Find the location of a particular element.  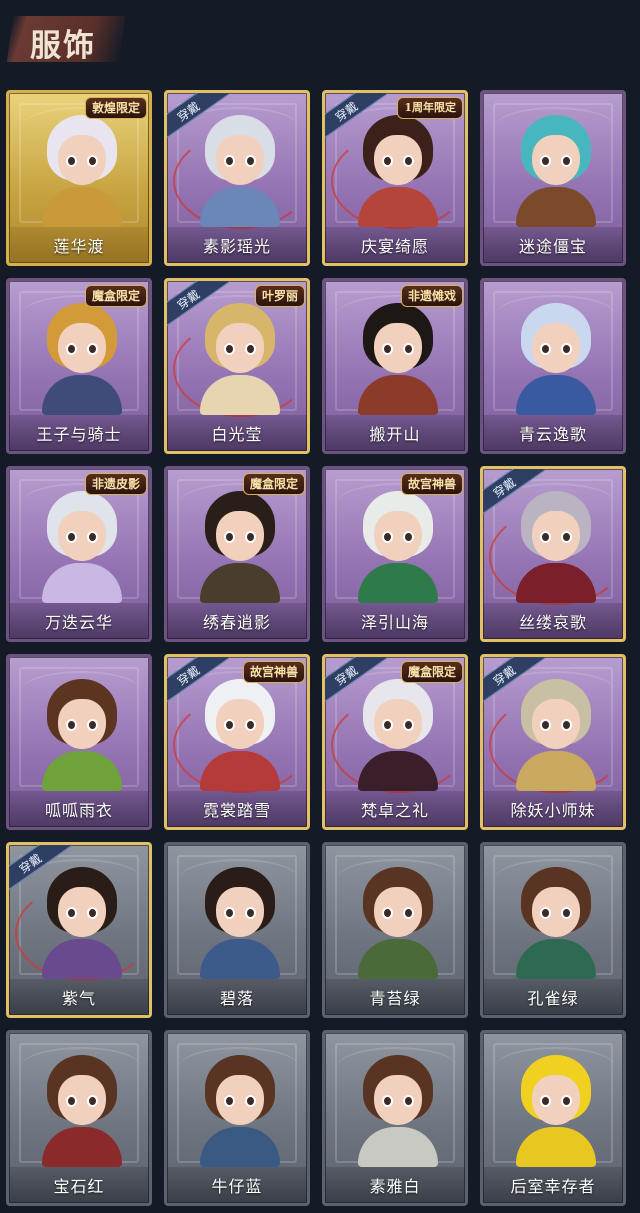

costume-card: 青云逸歌 is located at coordinates (553, 366).